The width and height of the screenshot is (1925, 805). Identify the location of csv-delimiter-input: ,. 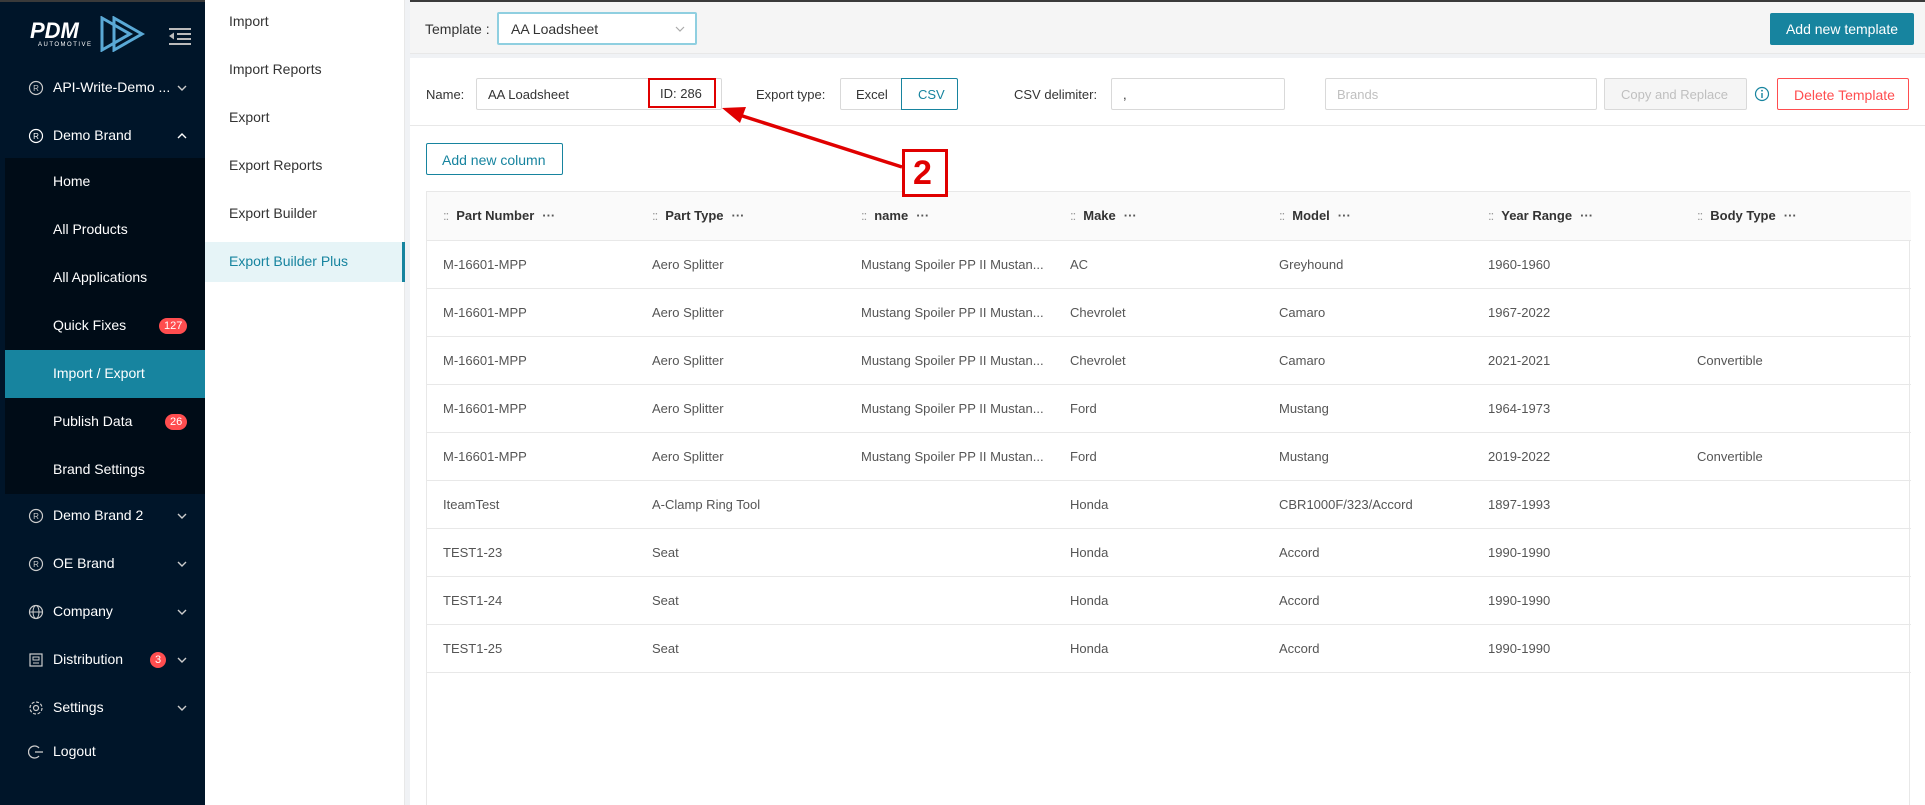
(1198, 94).